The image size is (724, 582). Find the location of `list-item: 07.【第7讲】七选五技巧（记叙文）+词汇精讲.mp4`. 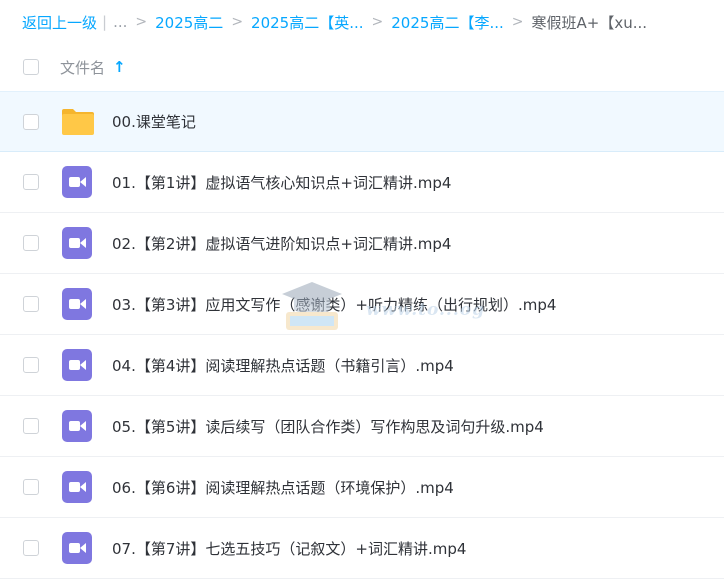

list-item: 07.【第7讲】七选五技巧（记叙文）+词汇精讲.mp4 is located at coordinates (362, 548).